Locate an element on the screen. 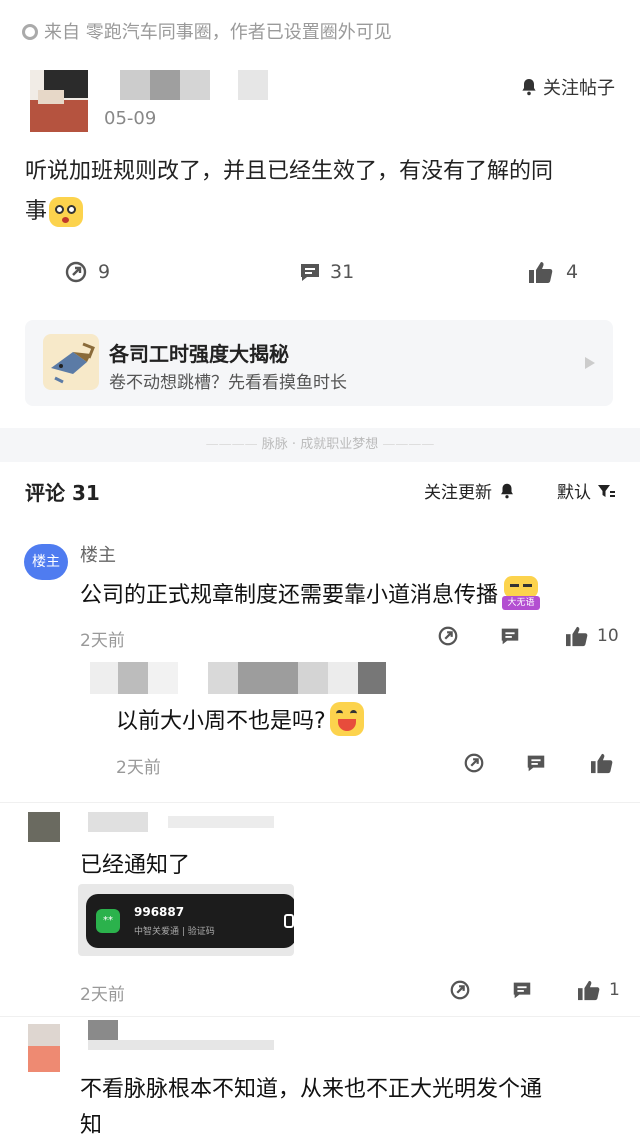 The height and width of the screenshot is (1138, 640). share-count: 9 is located at coordinates (104, 272).